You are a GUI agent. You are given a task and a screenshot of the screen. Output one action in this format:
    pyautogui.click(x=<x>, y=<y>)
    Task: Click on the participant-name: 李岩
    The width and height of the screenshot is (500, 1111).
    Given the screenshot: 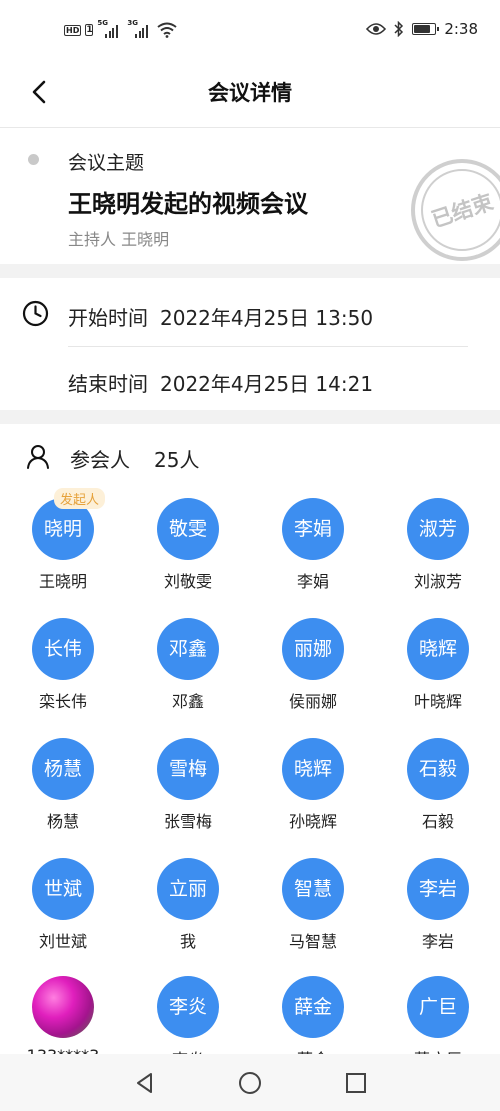 What is the action you would take?
    pyautogui.click(x=437, y=941)
    